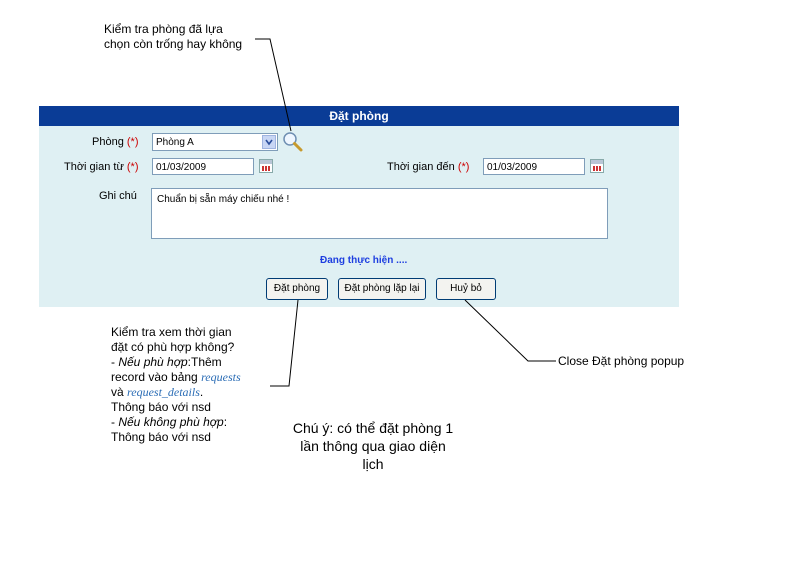  I want to click on book-annotation-line1: Kiểm tra xem thời gian, so click(171, 332).